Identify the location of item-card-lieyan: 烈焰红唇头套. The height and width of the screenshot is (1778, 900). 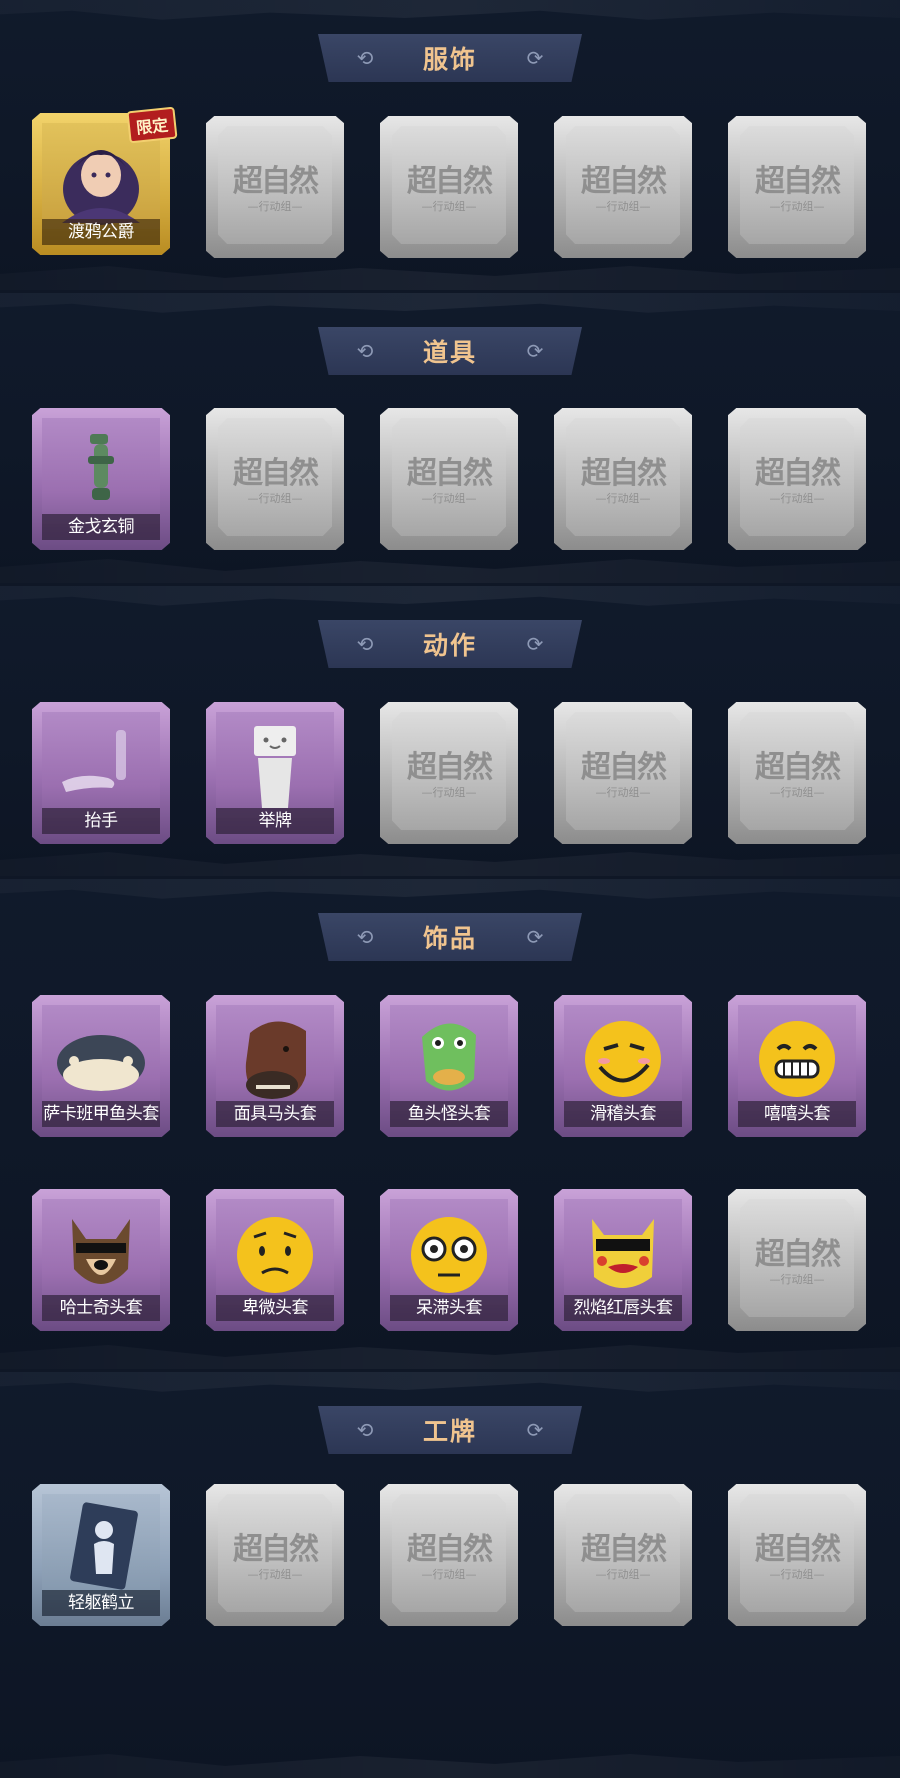
(623, 1260).